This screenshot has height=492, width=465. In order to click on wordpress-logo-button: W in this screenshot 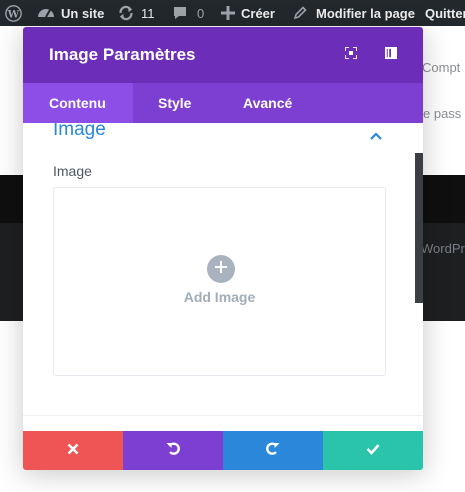, I will do `click(13, 13)`.